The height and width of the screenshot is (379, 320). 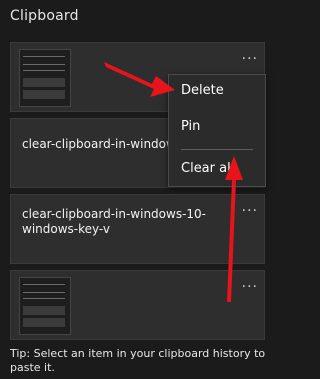 What do you see at coordinates (190, 126) in the screenshot?
I see `menu-item-pin: Pin` at bounding box center [190, 126].